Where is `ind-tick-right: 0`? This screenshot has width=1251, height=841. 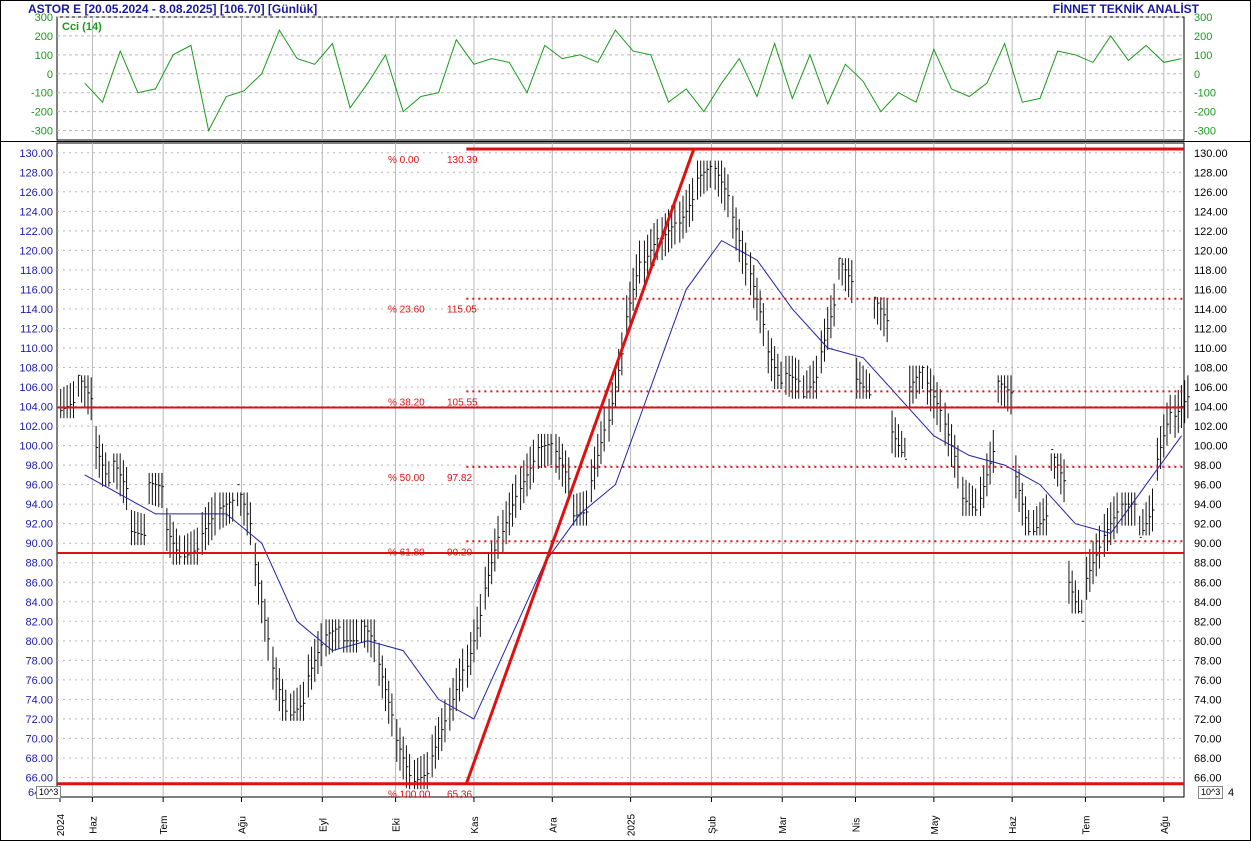 ind-tick-right: 0 is located at coordinates (1197, 75).